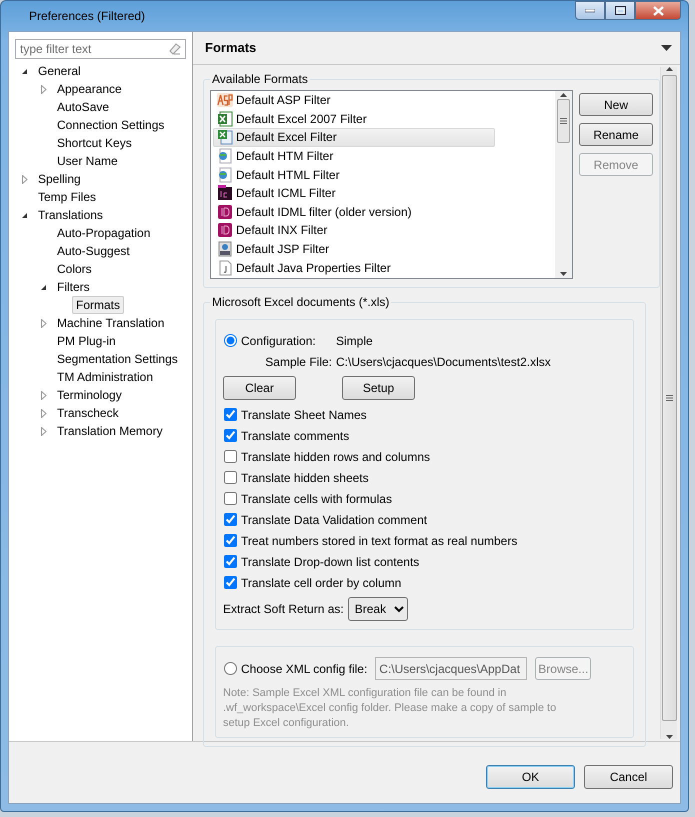 Image resolution: width=695 pixels, height=817 pixels. I want to click on incopy-file-icon, so click(225, 193).